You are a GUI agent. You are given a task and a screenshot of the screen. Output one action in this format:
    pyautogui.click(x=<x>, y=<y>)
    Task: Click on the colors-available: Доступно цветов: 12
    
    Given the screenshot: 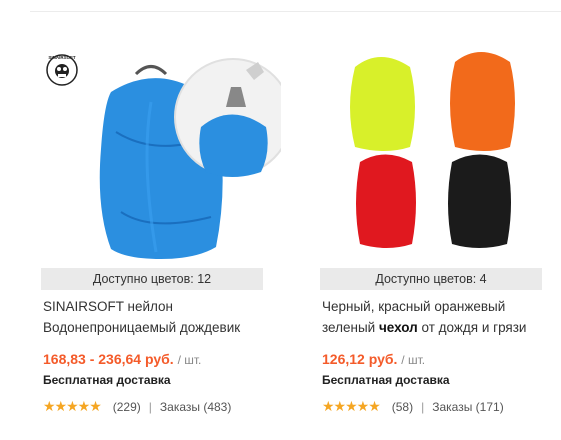 What is the action you would take?
    pyautogui.click(x=152, y=279)
    